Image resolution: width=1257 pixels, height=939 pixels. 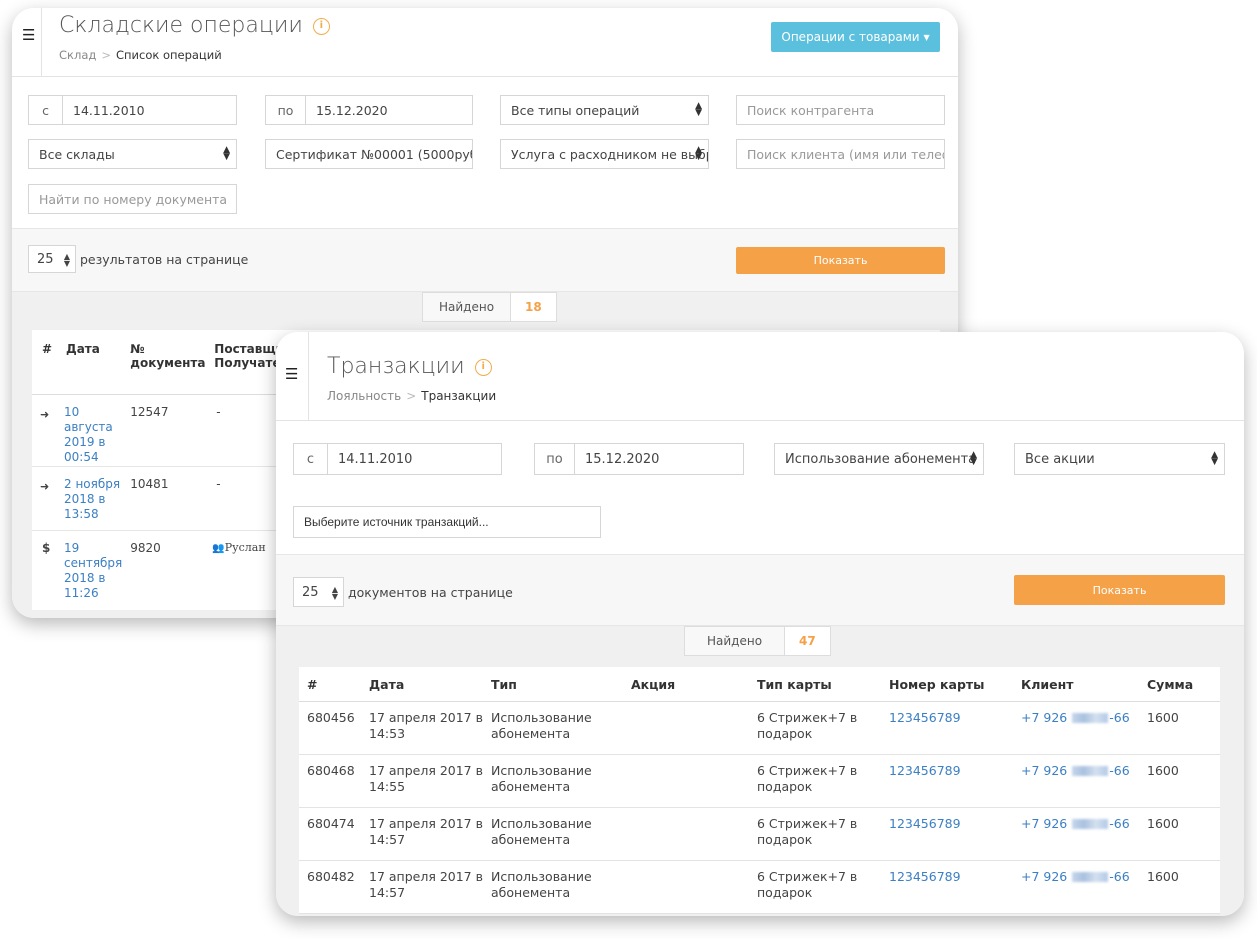 What do you see at coordinates (760, 376) in the screenshot?
I see `transactions-header: ☰ Транзакции i Лояльность > Транзакции` at bounding box center [760, 376].